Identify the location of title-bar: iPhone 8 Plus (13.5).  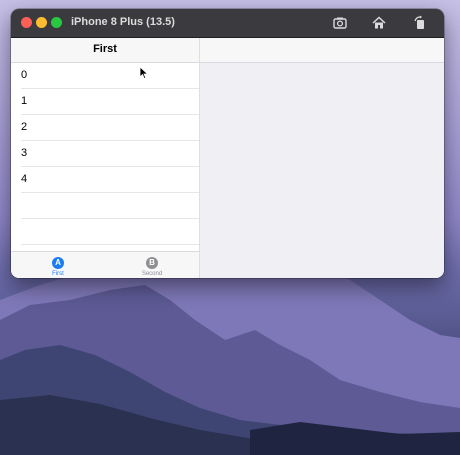
(227, 23).